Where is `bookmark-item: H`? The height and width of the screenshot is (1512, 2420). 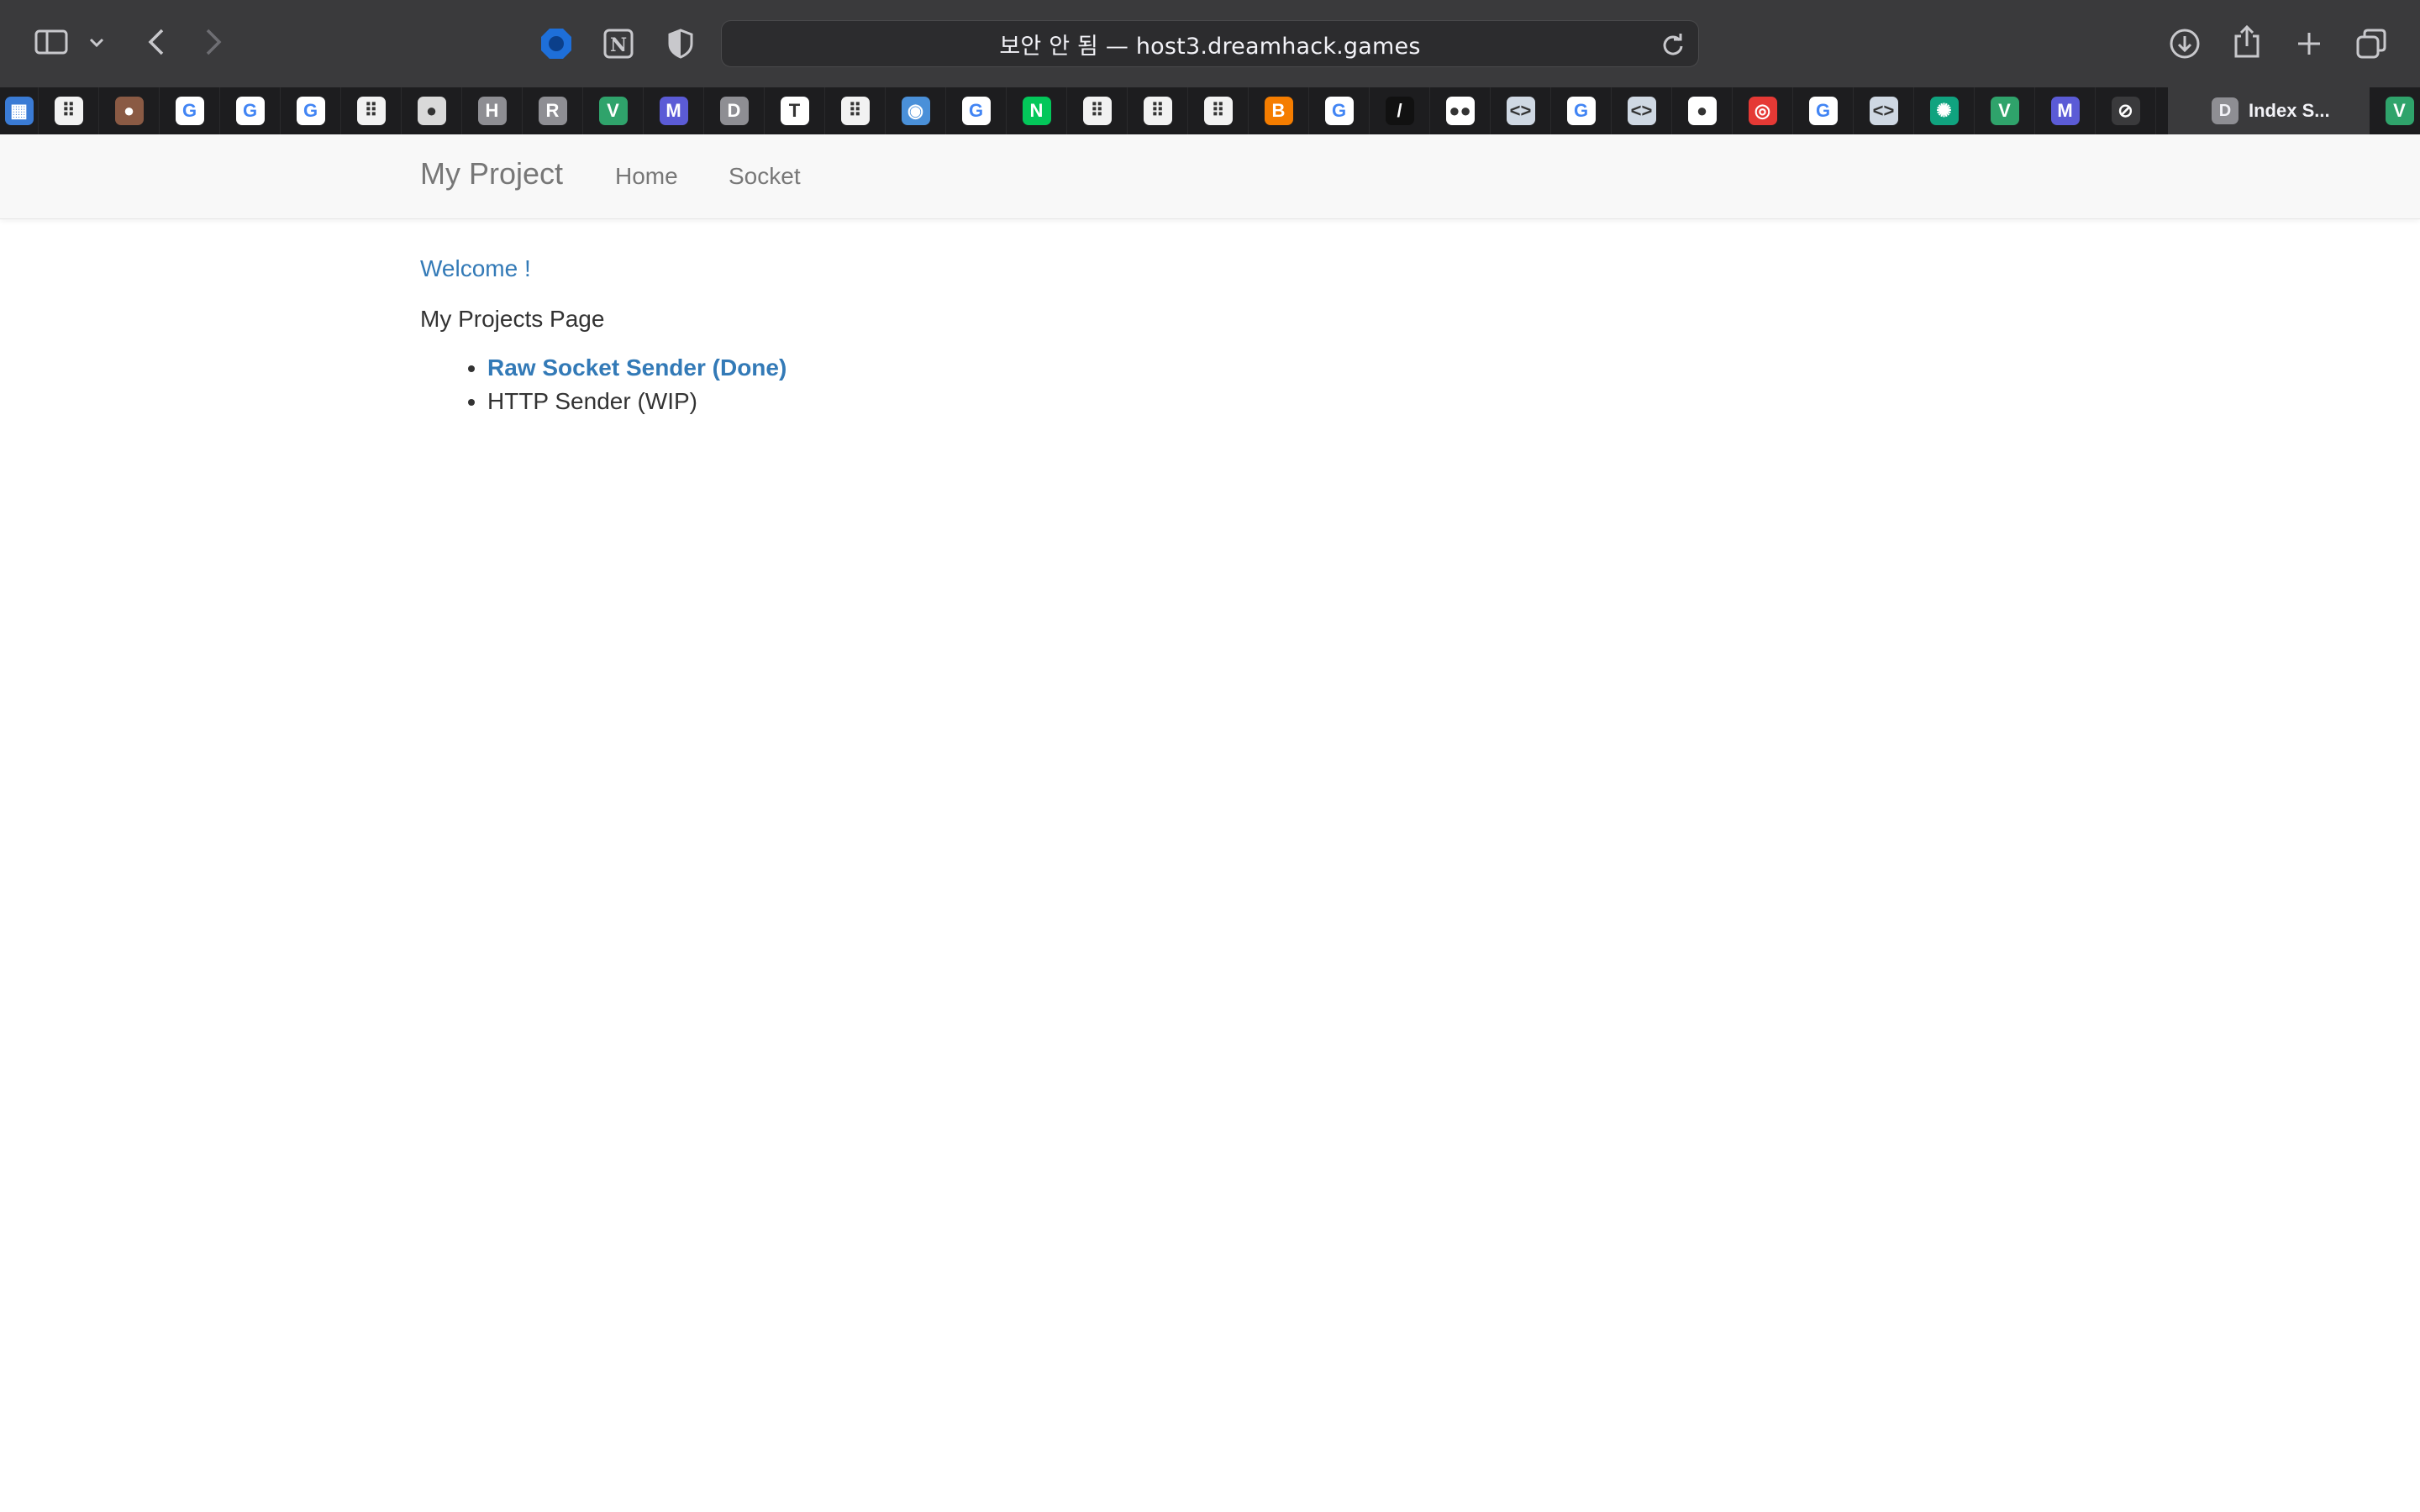 bookmark-item: H is located at coordinates (493, 110).